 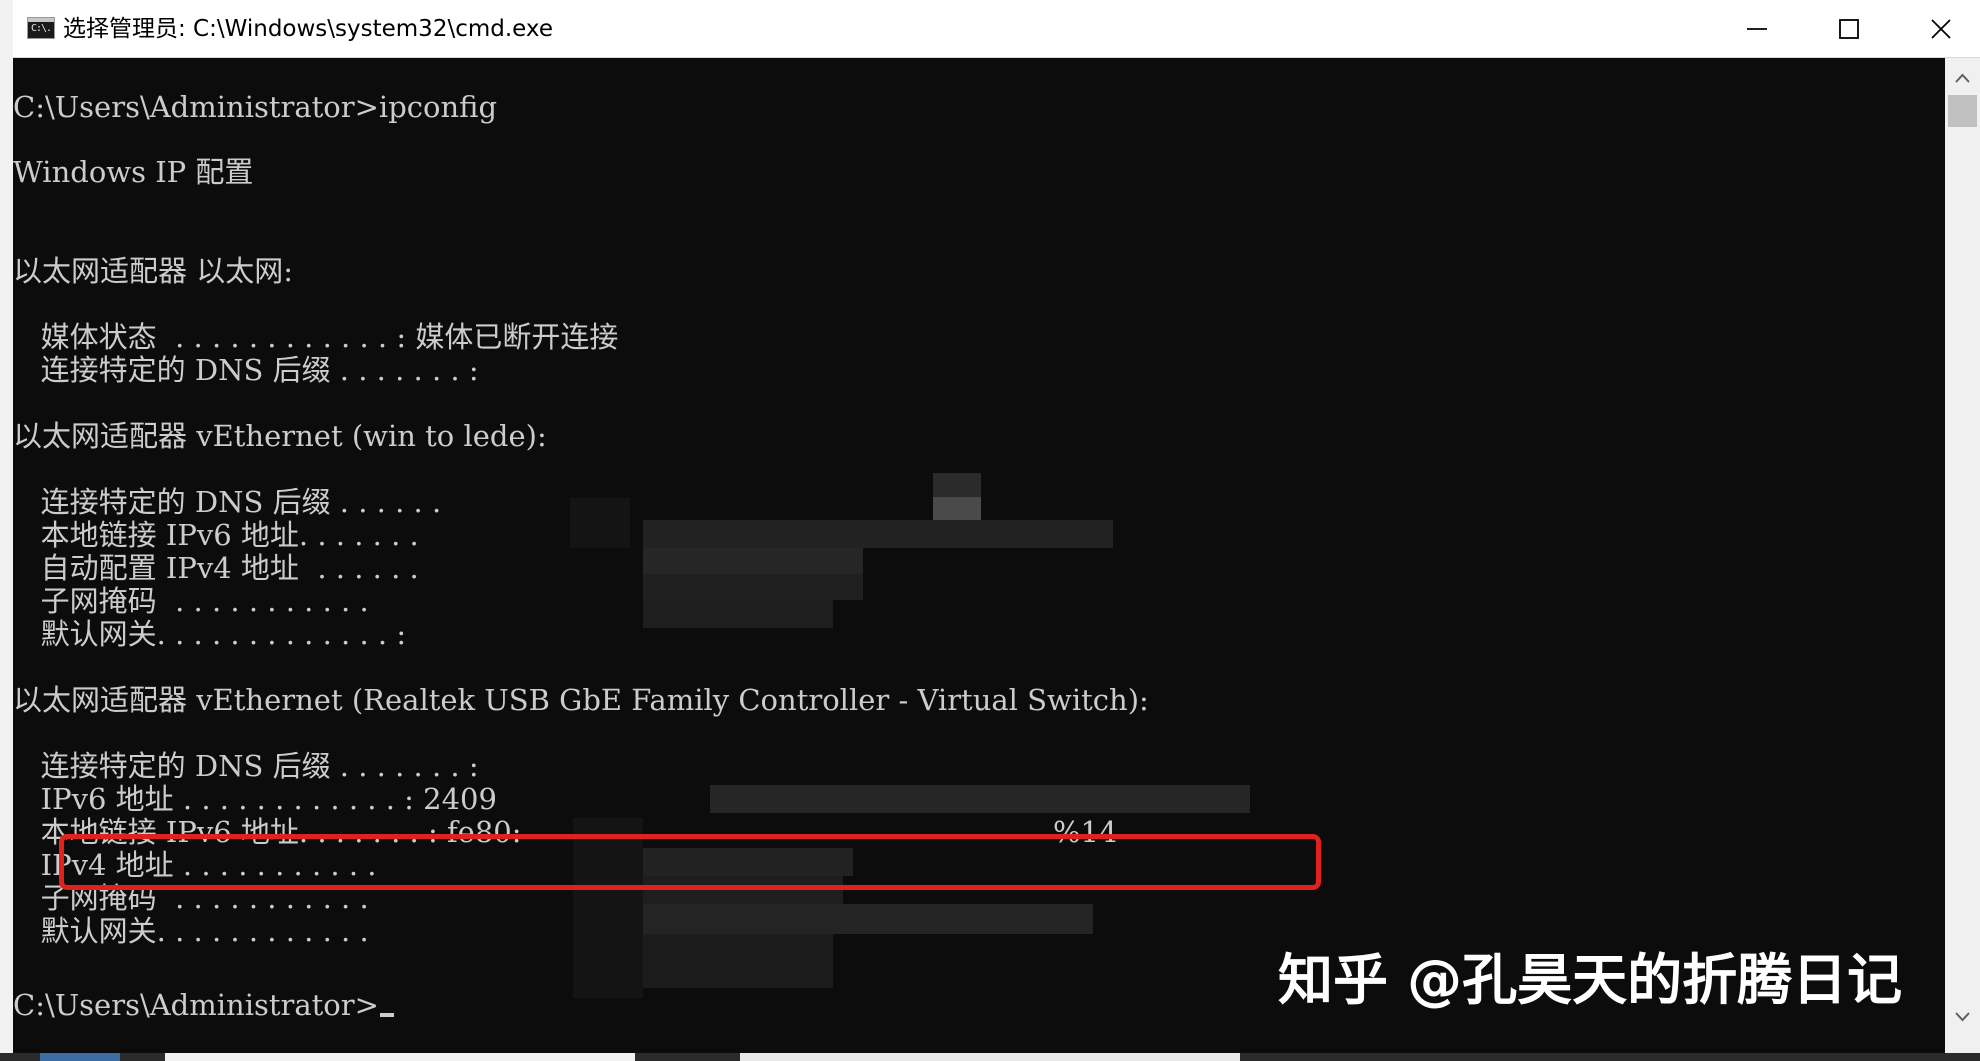 What do you see at coordinates (191, 931) in the screenshot?
I see `console-line: 默认网关. . . . . . . . . . . .` at bounding box center [191, 931].